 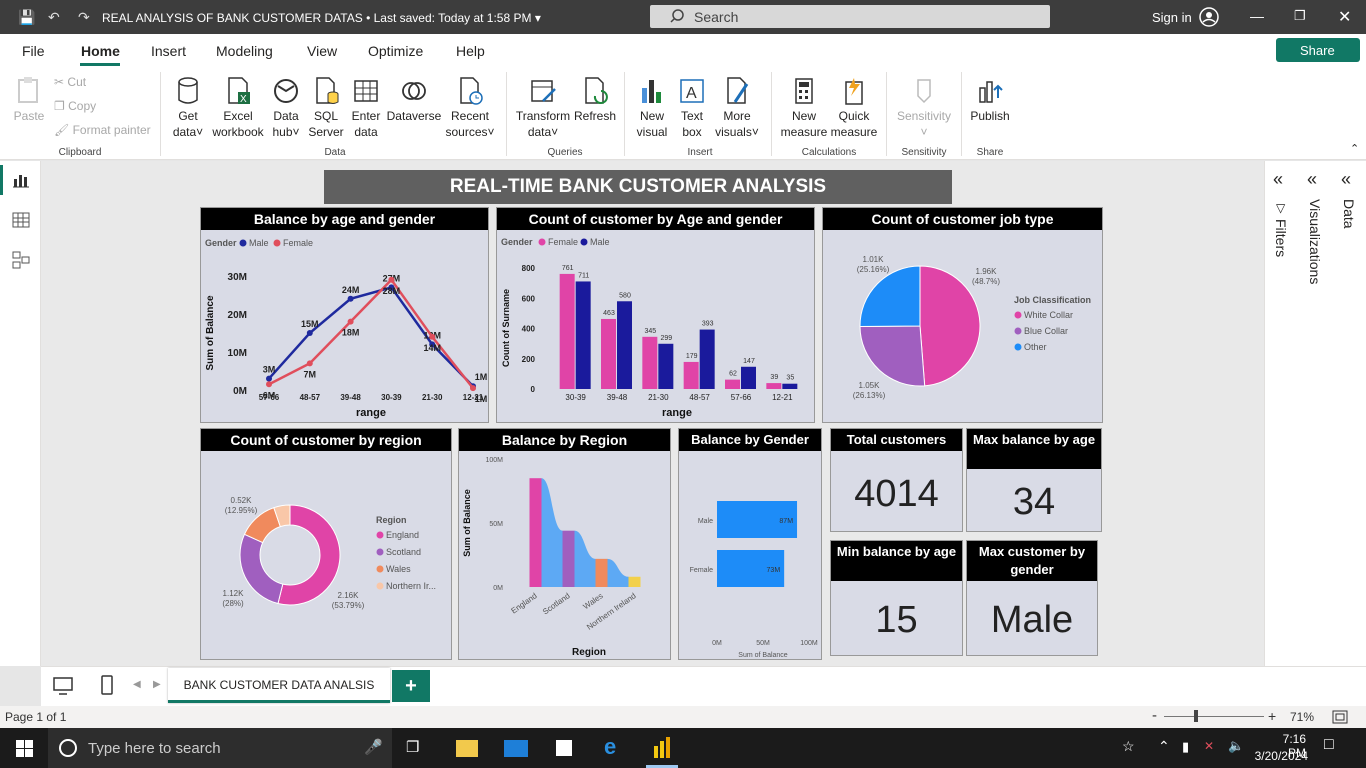 What do you see at coordinates (470, 51) in the screenshot?
I see `menu-help: Help` at bounding box center [470, 51].